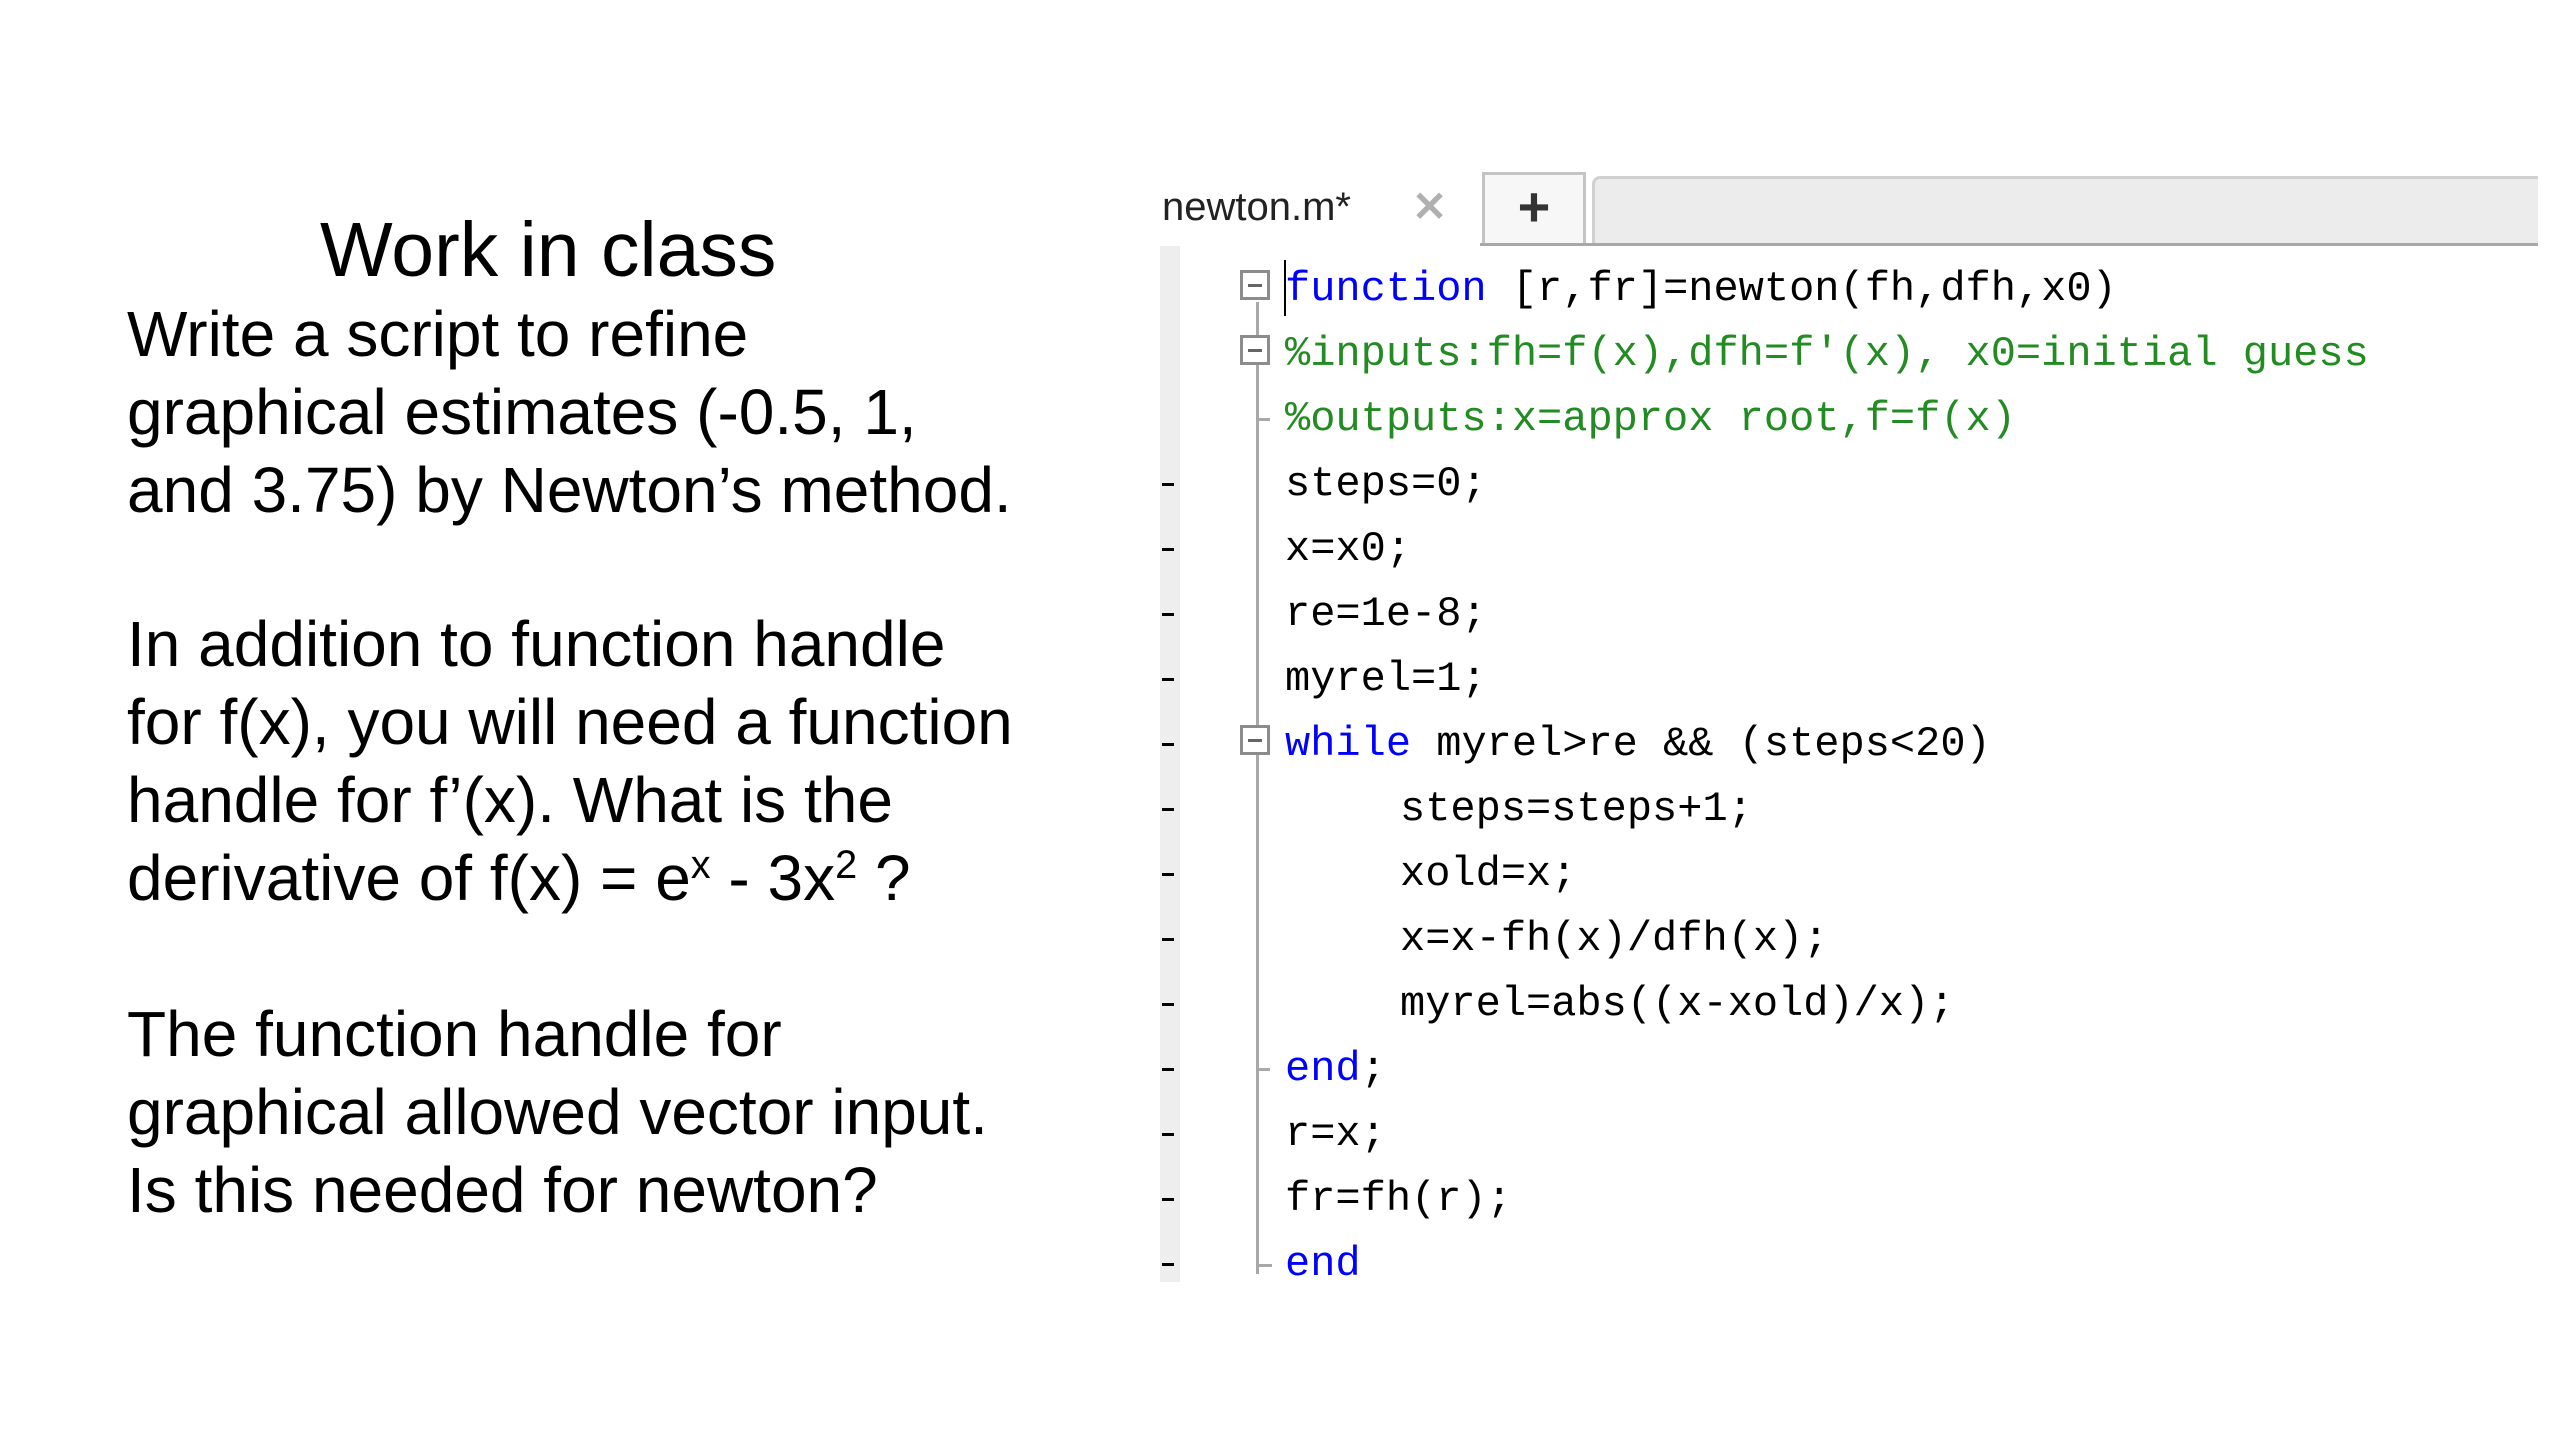  What do you see at coordinates (438, 334) in the screenshot?
I see `text-line: Write a script to refine` at bounding box center [438, 334].